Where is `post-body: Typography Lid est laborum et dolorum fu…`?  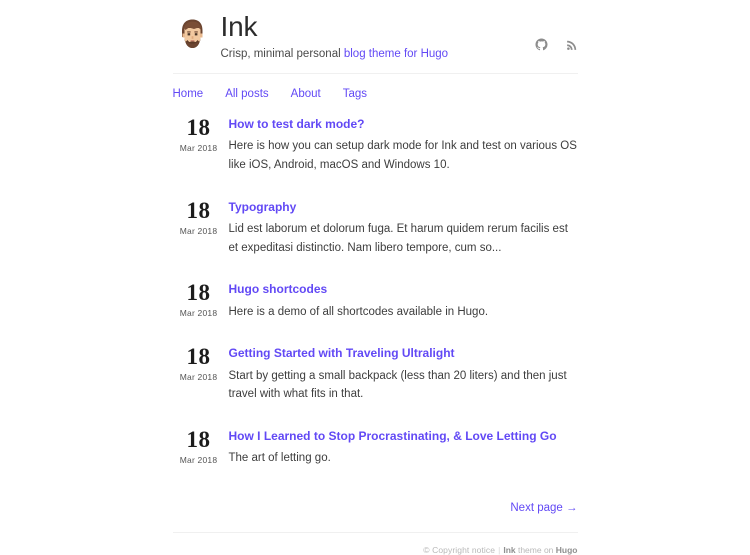
post-body: Typography Lid est laborum et dolorum fu… is located at coordinates (403, 227).